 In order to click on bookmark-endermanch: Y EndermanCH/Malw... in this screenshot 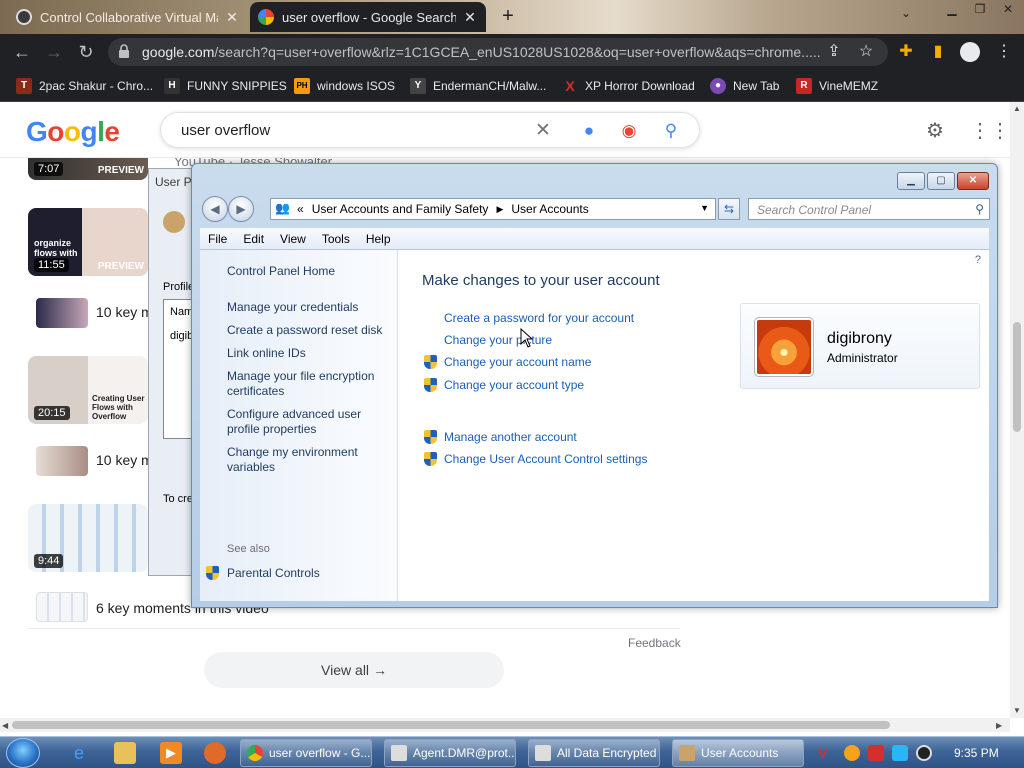, I will do `click(478, 86)`.